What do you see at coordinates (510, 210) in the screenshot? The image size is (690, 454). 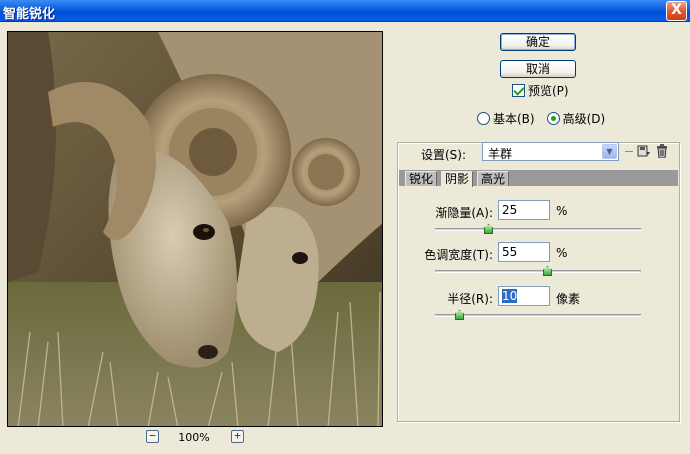 I see `fade-amount-value: 25` at bounding box center [510, 210].